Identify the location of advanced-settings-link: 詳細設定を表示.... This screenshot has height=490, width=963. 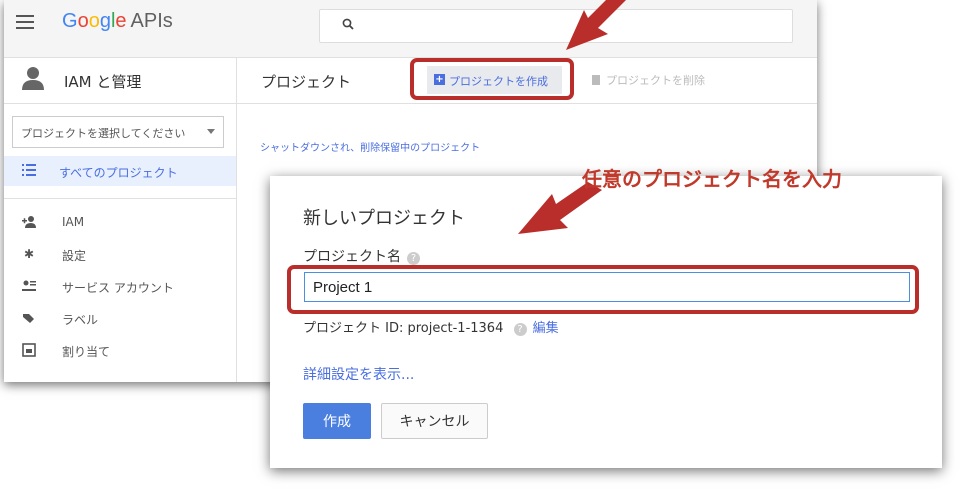
(358, 374).